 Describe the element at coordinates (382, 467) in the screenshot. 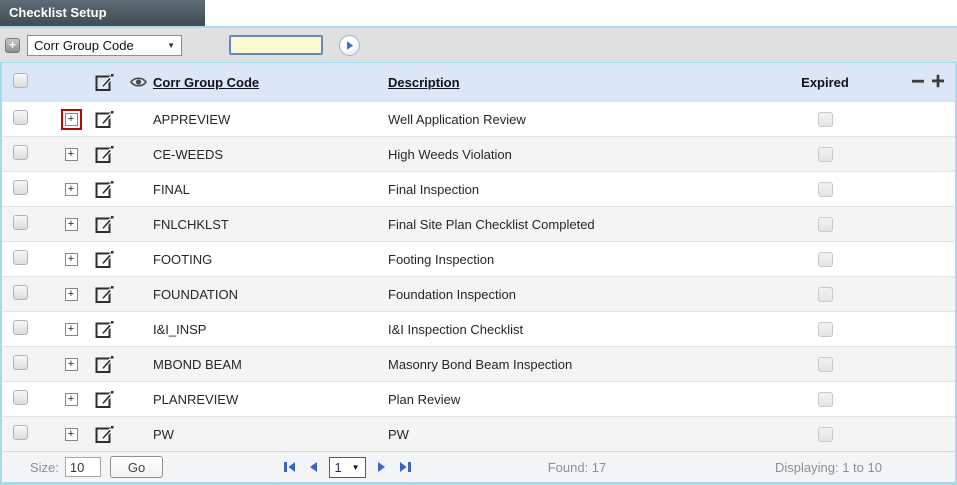

I see `next-page-icon` at that location.